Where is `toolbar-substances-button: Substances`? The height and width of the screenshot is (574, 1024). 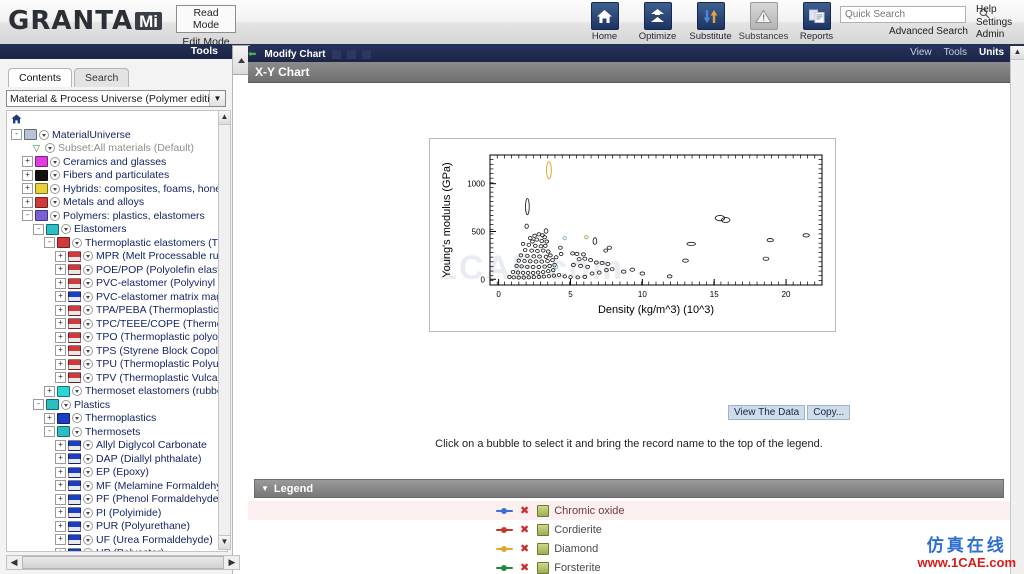 toolbar-substances-button: Substances is located at coordinates (763, 22).